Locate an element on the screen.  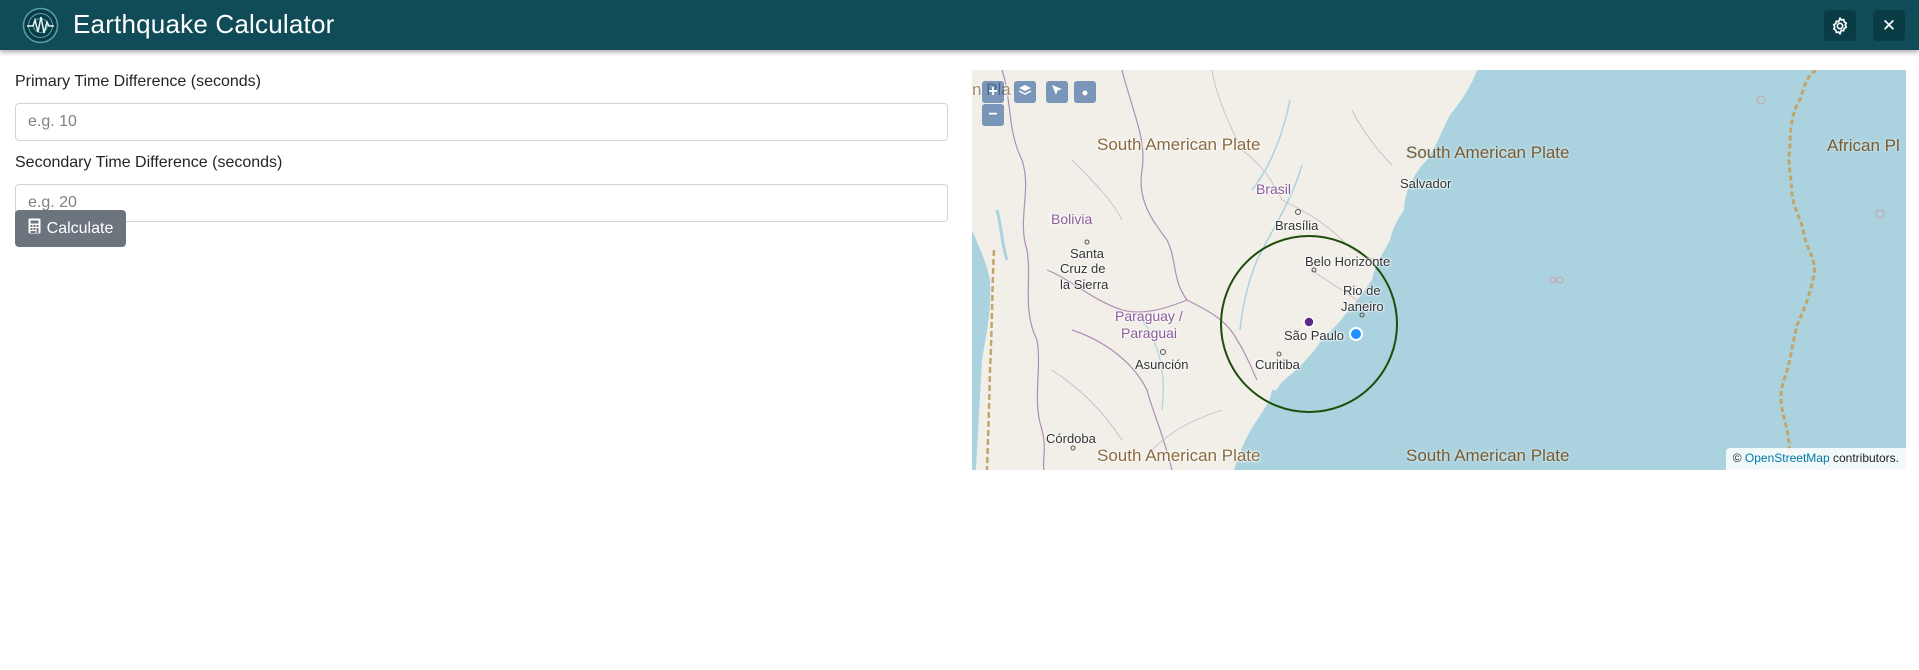
settings-button is located at coordinates (1840, 25).